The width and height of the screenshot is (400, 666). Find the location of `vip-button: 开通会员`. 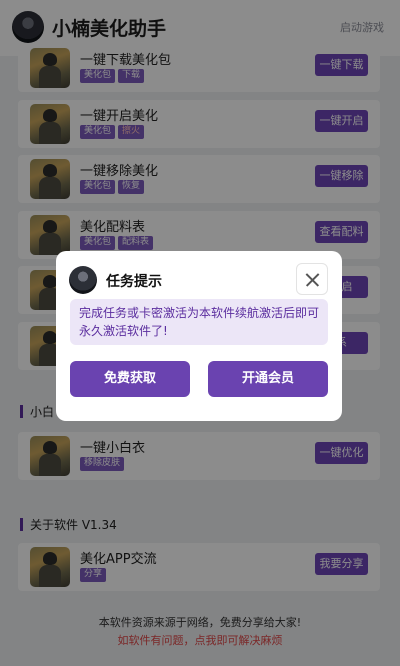

vip-button: 开通会员 is located at coordinates (268, 379).